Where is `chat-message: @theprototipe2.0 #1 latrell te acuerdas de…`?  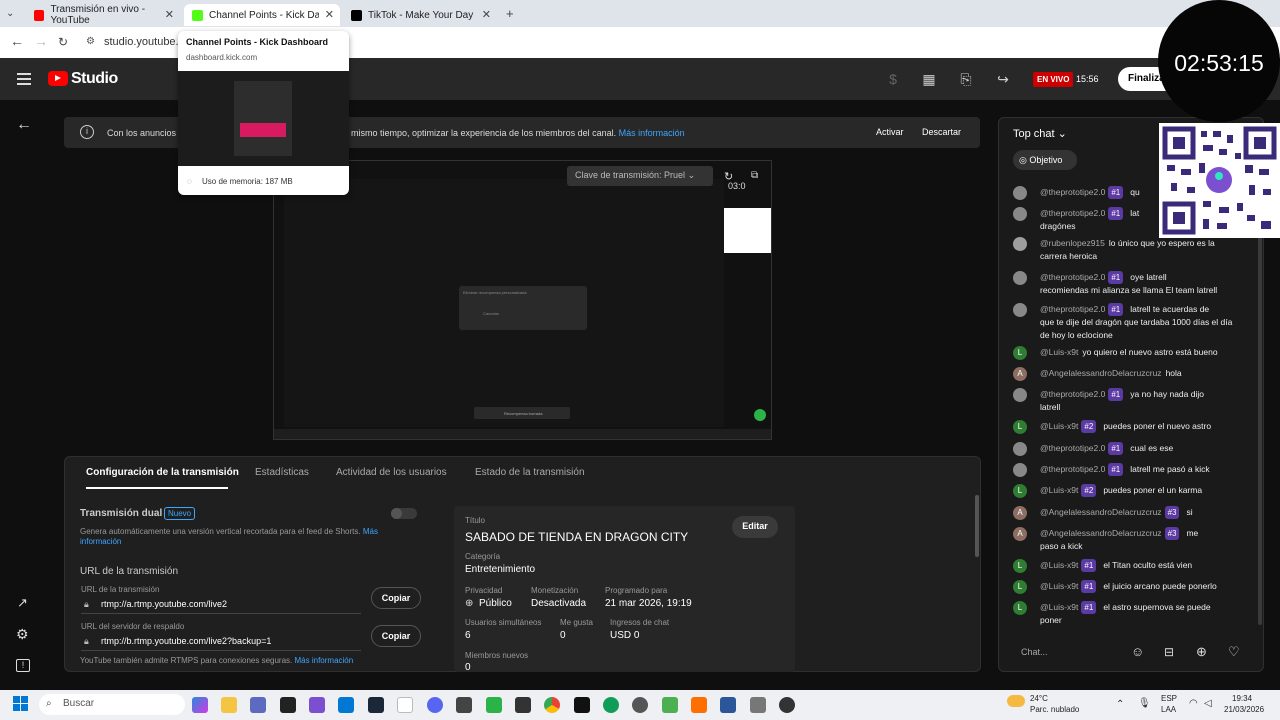
chat-message: @theprototipe2.0 #1 latrell te acuerdas de… is located at coordinates (1140, 322).